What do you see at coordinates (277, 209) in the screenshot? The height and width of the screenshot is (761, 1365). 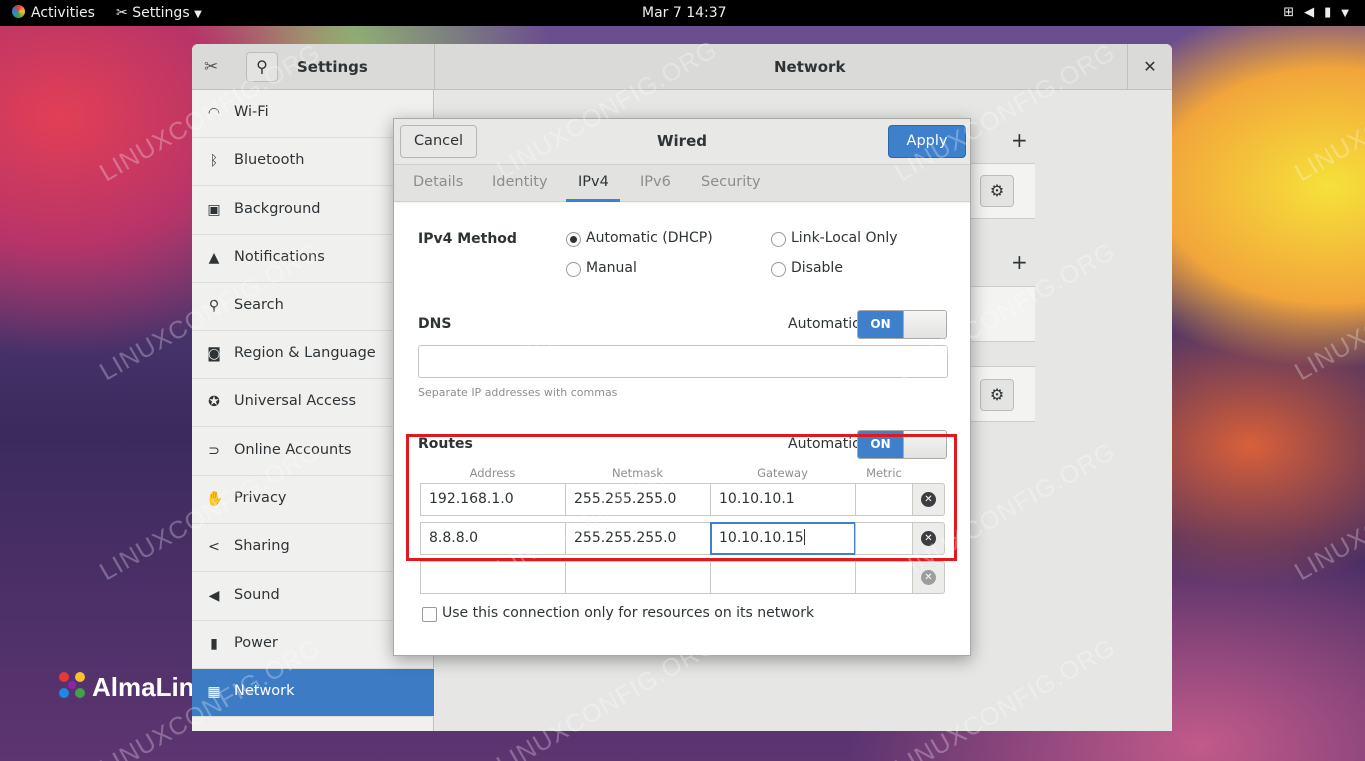 I see `sidebar-item-label: Background` at bounding box center [277, 209].